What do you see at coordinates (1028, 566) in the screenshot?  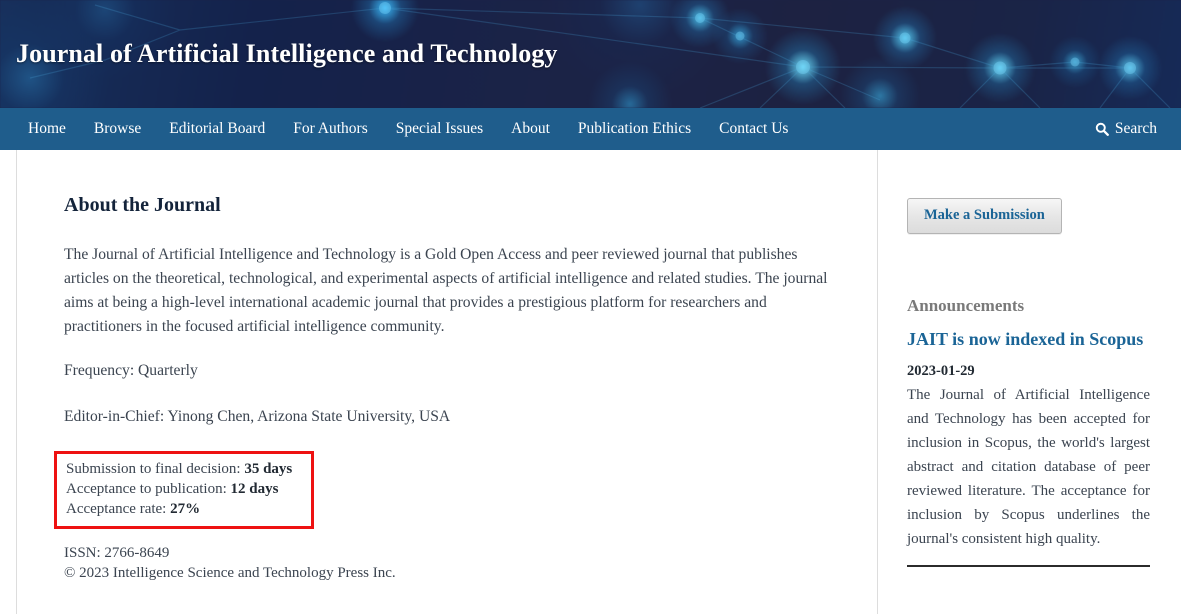 I see `sidebar-divider` at bounding box center [1028, 566].